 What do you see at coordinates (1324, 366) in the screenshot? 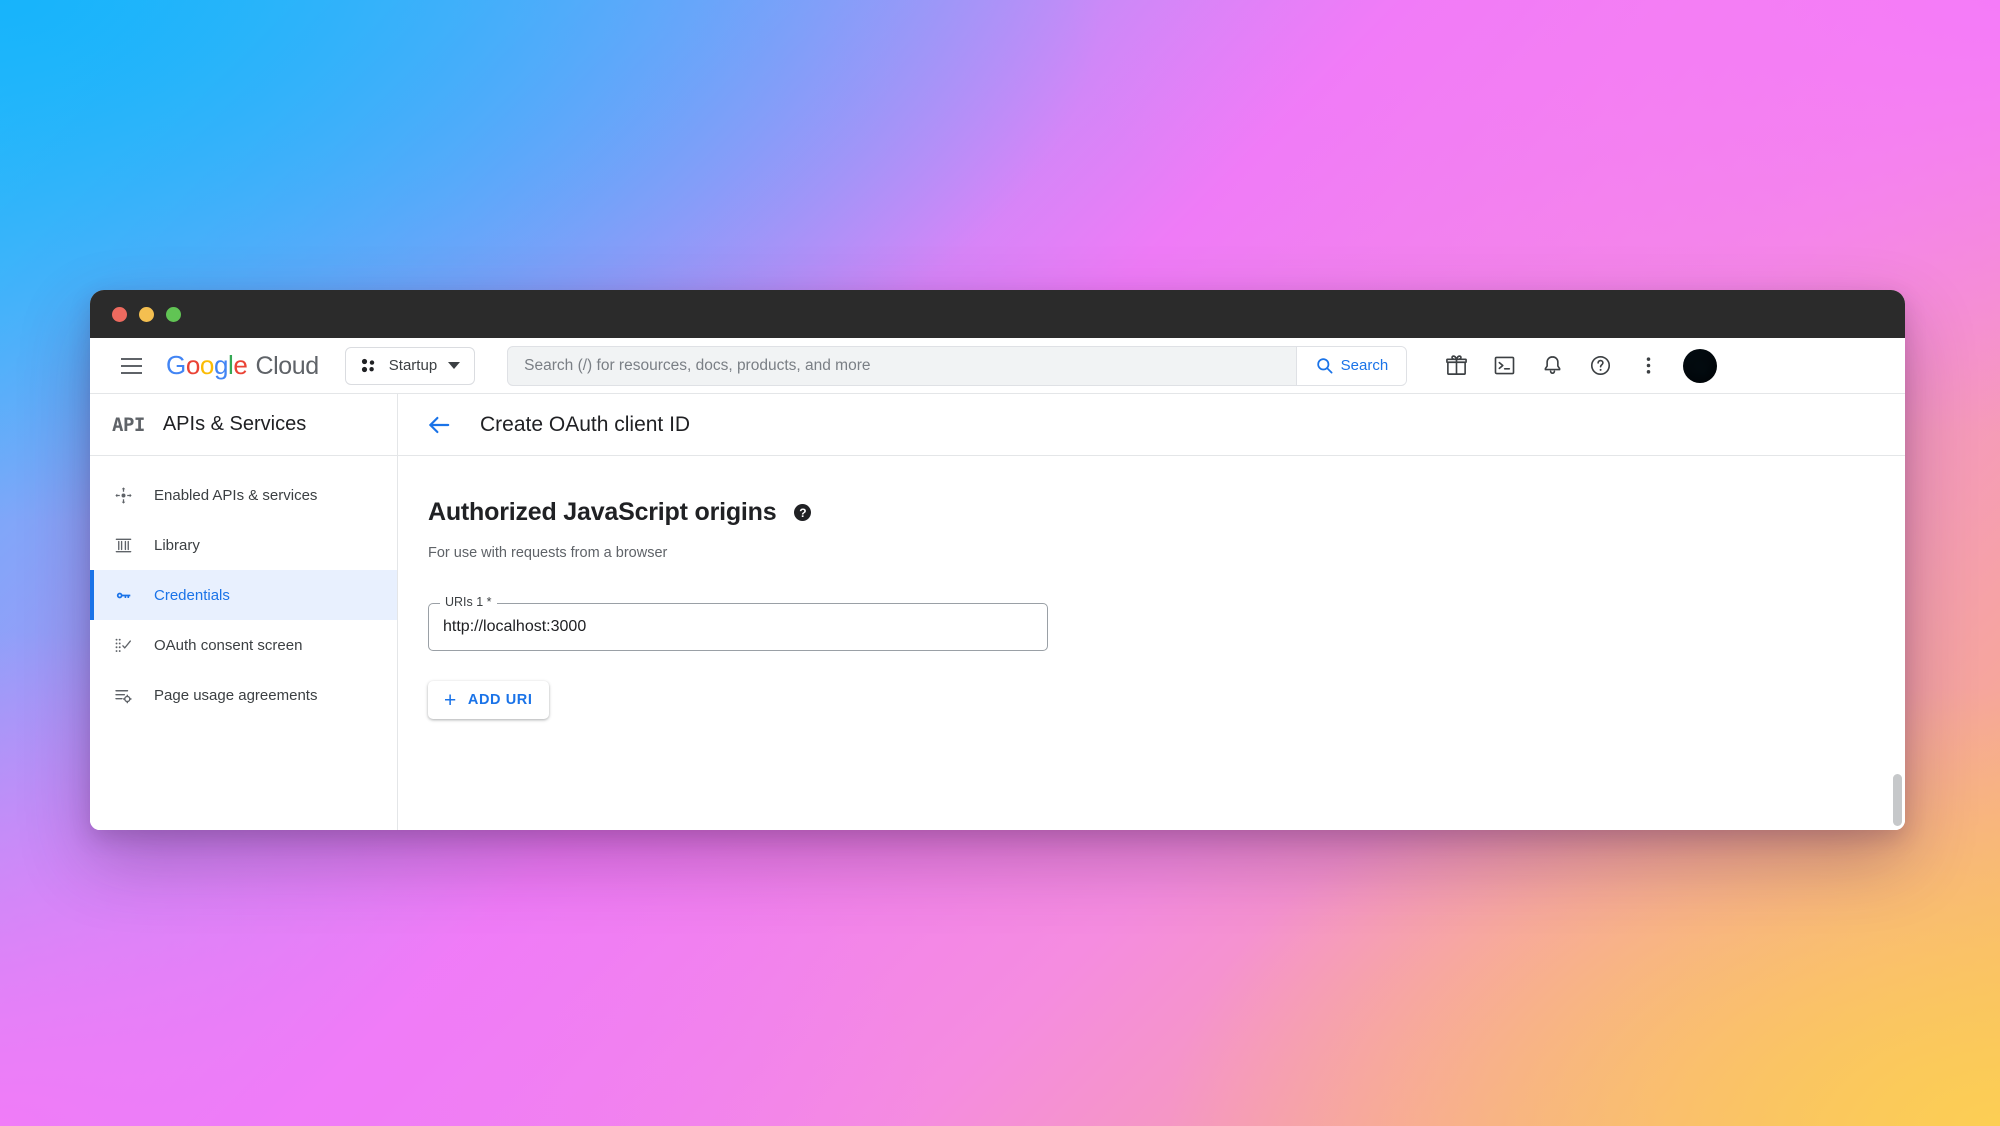
I see `search-icon` at bounding box center [1324, 366].